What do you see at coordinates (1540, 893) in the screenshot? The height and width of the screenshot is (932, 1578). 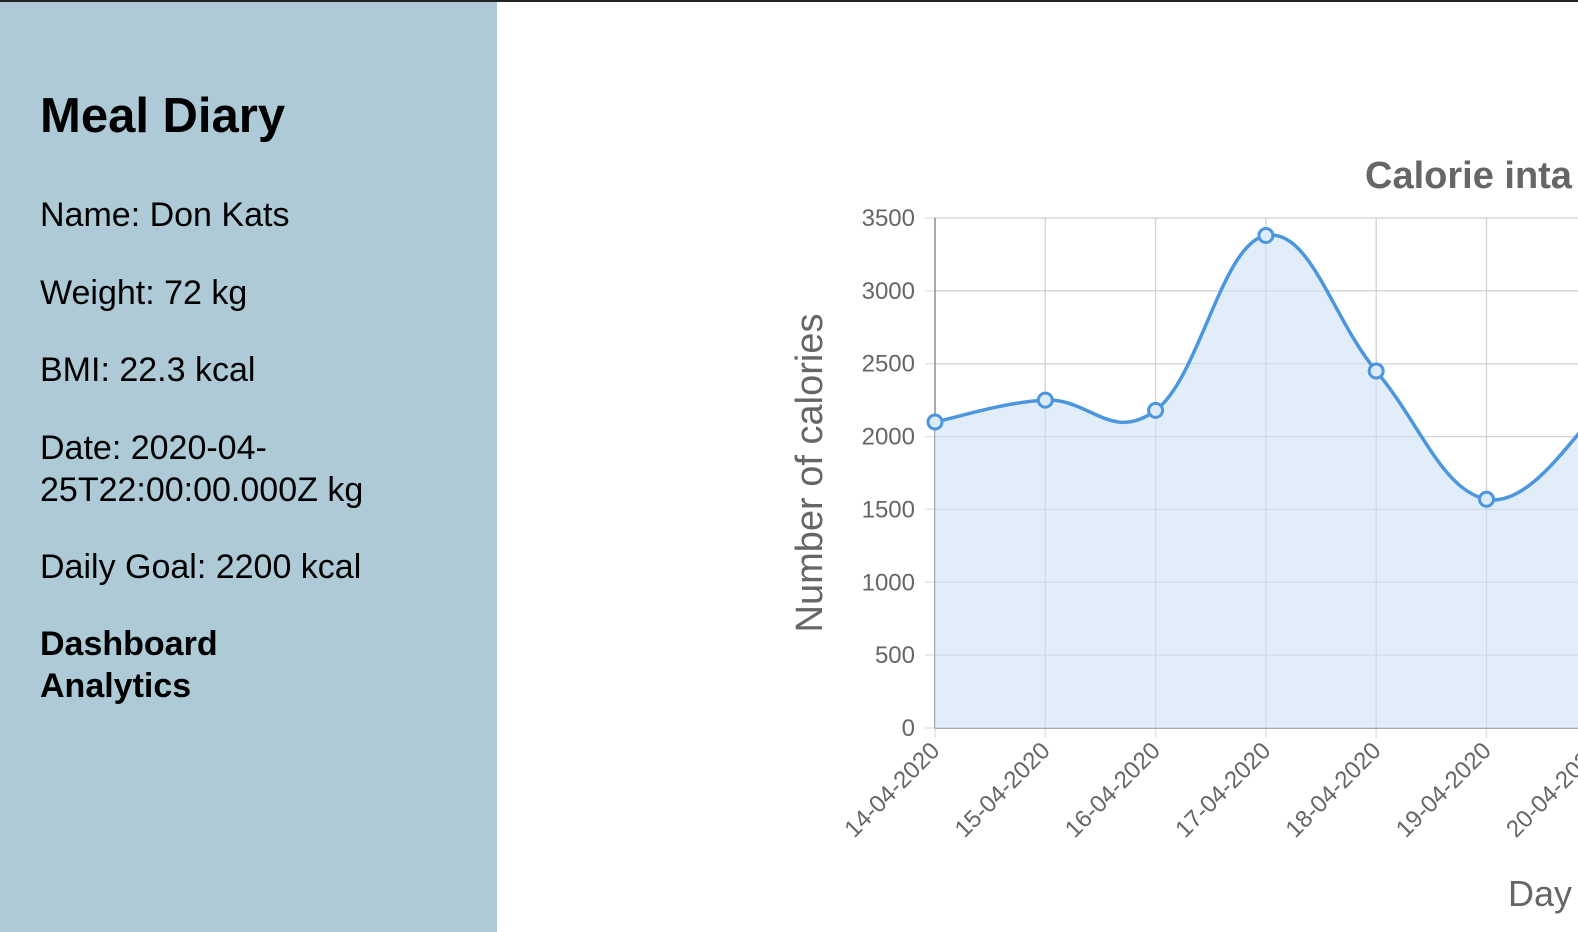 I see `x-axis-title: Day` at bounding box center [1540, 893].